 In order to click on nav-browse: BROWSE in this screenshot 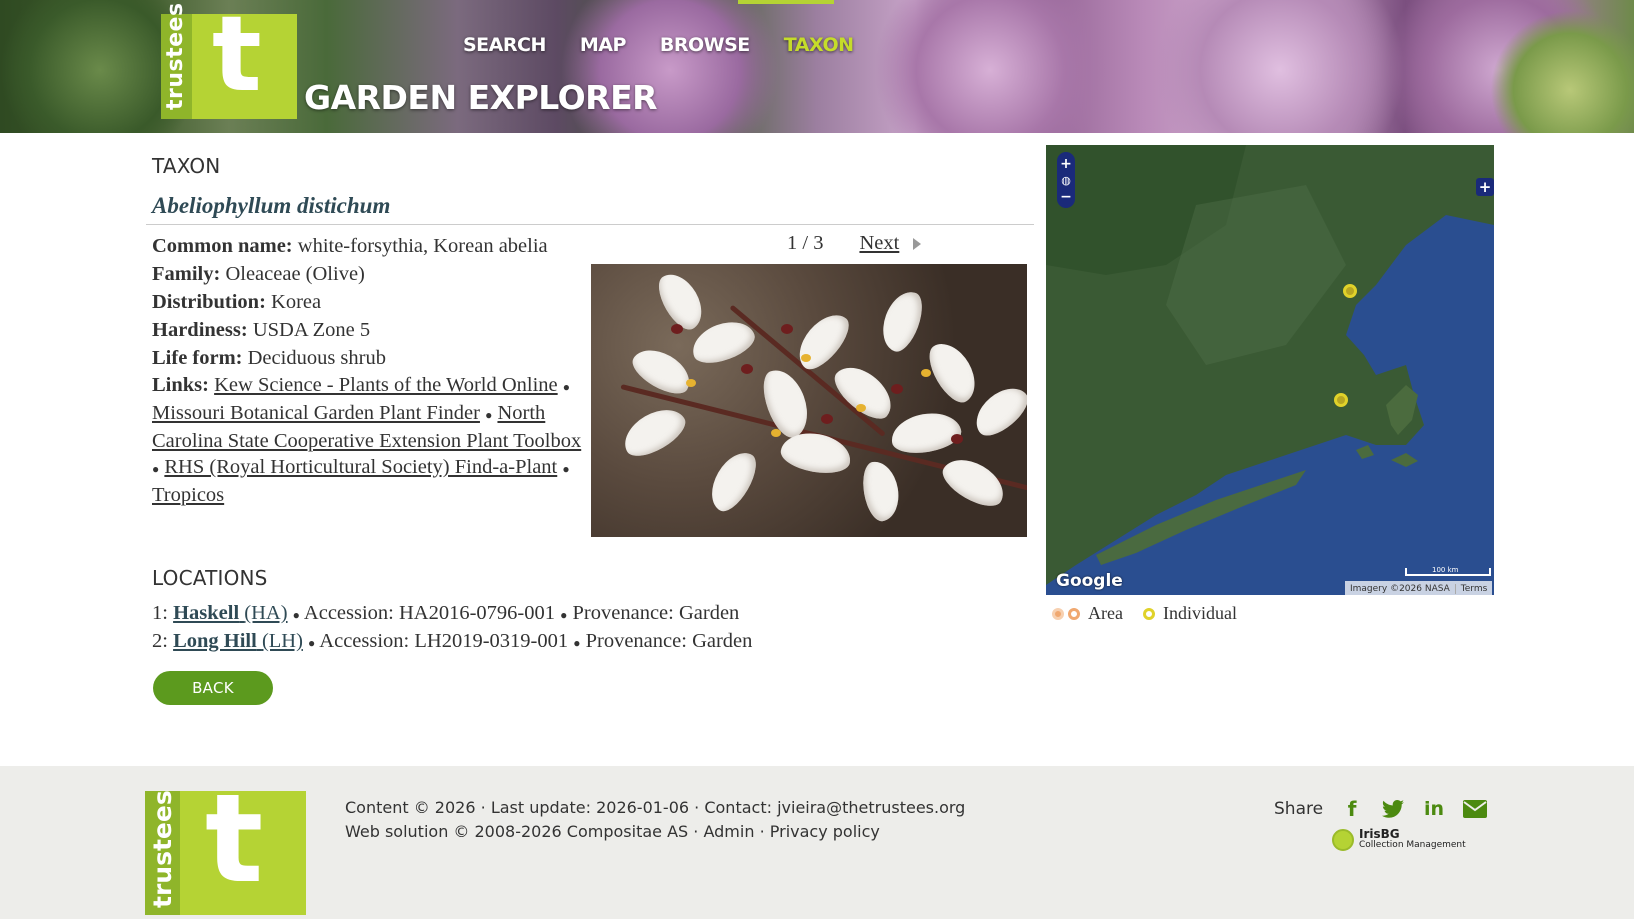, I will do `click(705, 45)`.